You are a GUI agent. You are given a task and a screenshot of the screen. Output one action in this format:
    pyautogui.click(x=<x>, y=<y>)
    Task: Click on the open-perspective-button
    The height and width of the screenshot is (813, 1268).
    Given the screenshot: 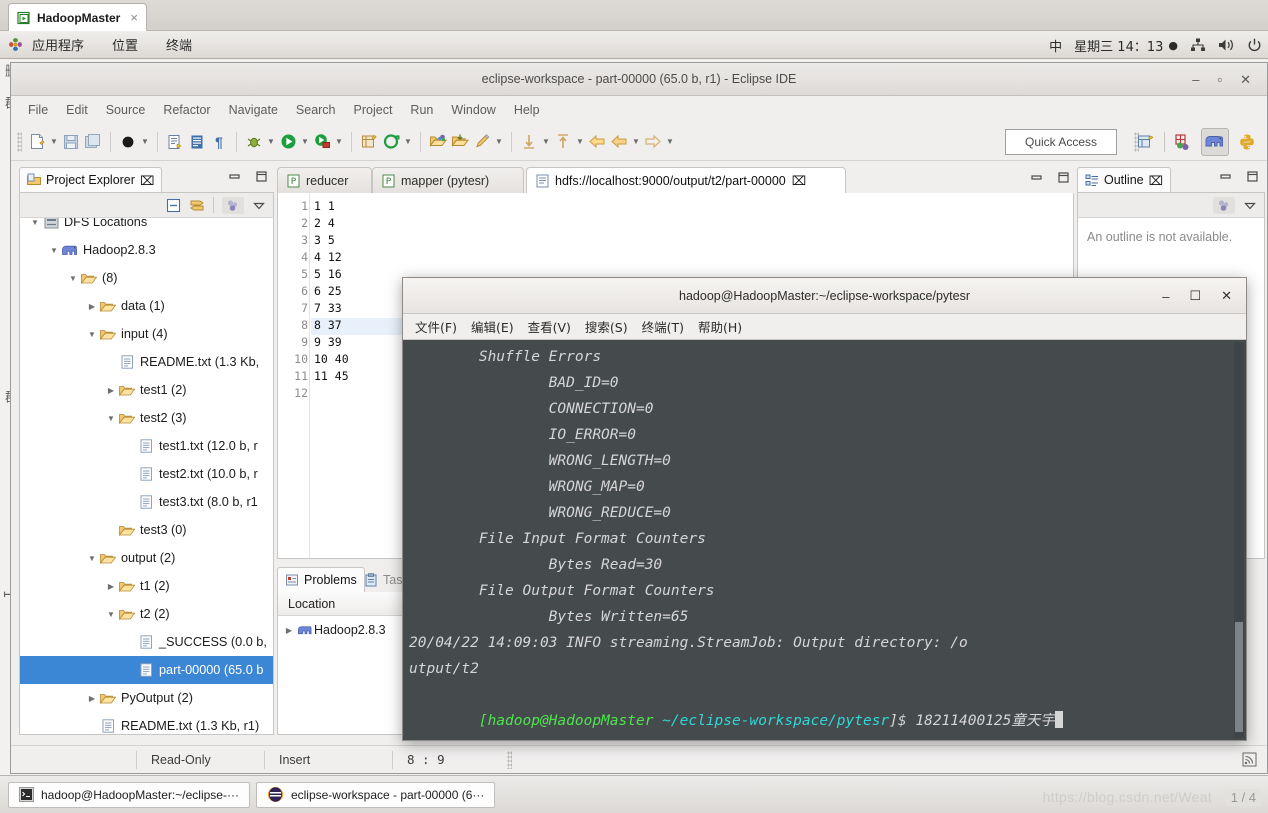 What is the action you would take?
    pyautogui.click(x=1146, y=142)
    